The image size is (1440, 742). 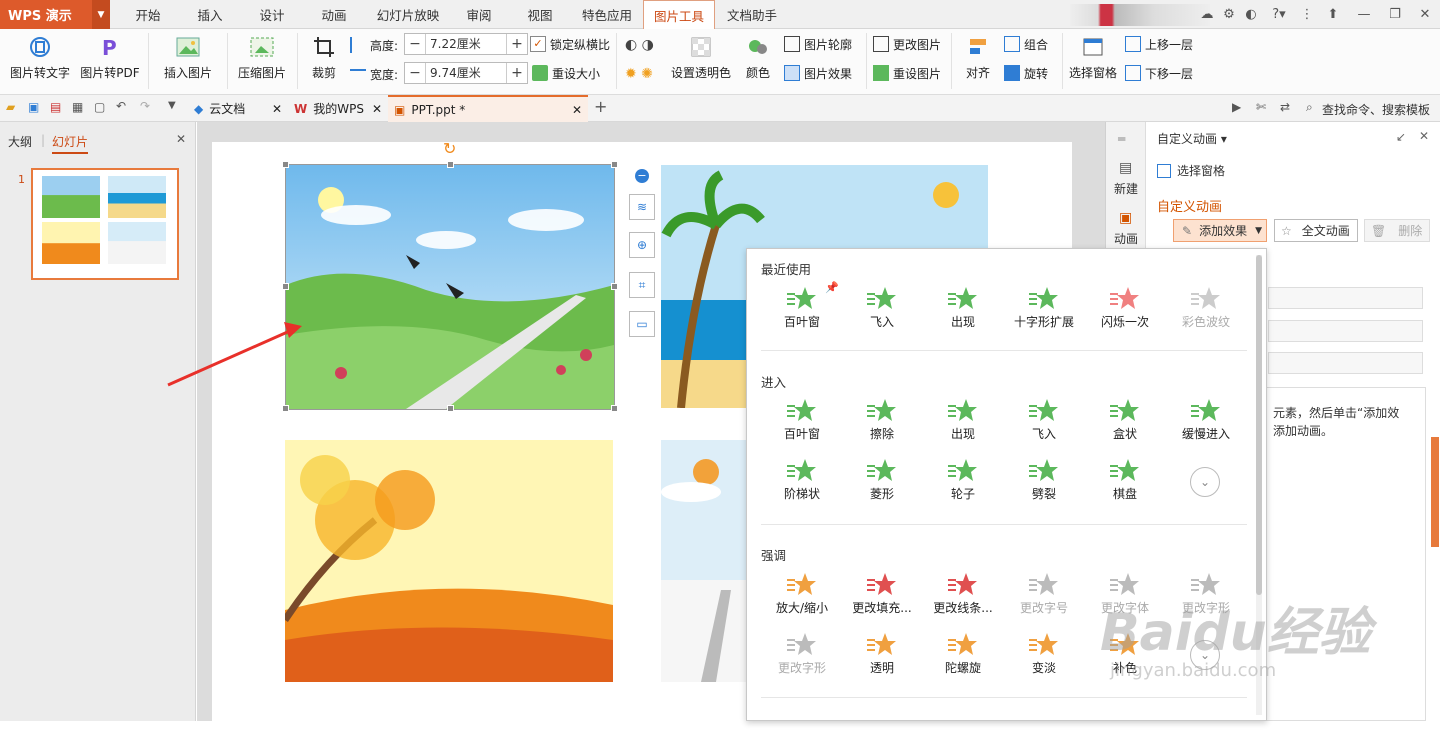 What do you see at coordinates (1044, 592) in the screenshot?
I see `effect-item: 更改字号` at bounding box center [1044, 592].